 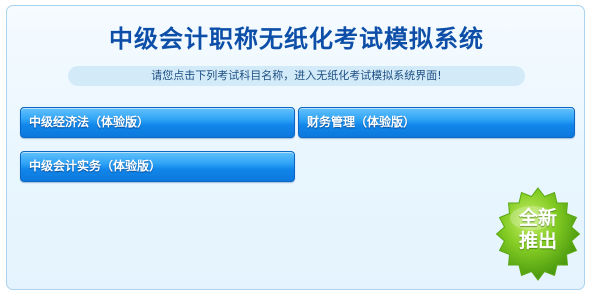 I want to click on course-button-accounting-practice: 中级会计实务（体验版）, so click(x=157, y=166).